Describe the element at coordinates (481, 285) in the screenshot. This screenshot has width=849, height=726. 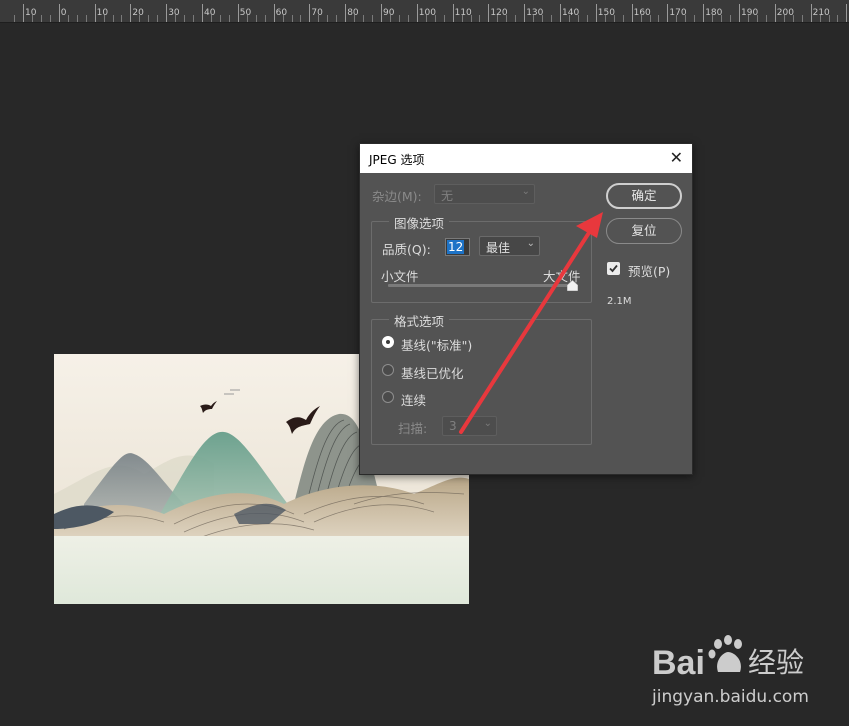
I see `quality-slider-track` at that location.